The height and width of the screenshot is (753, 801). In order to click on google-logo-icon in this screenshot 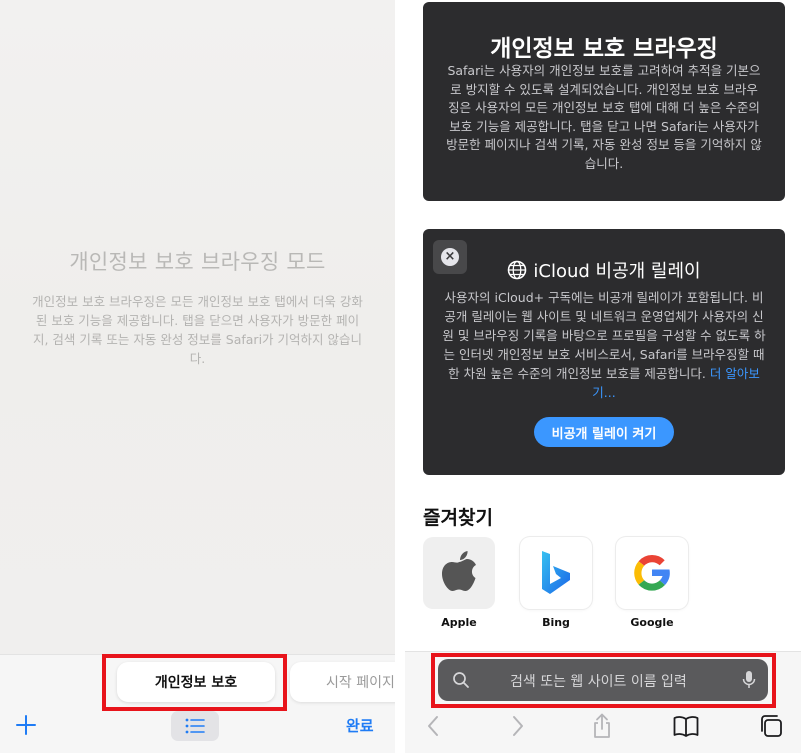, I will do `click(652, 572)`.